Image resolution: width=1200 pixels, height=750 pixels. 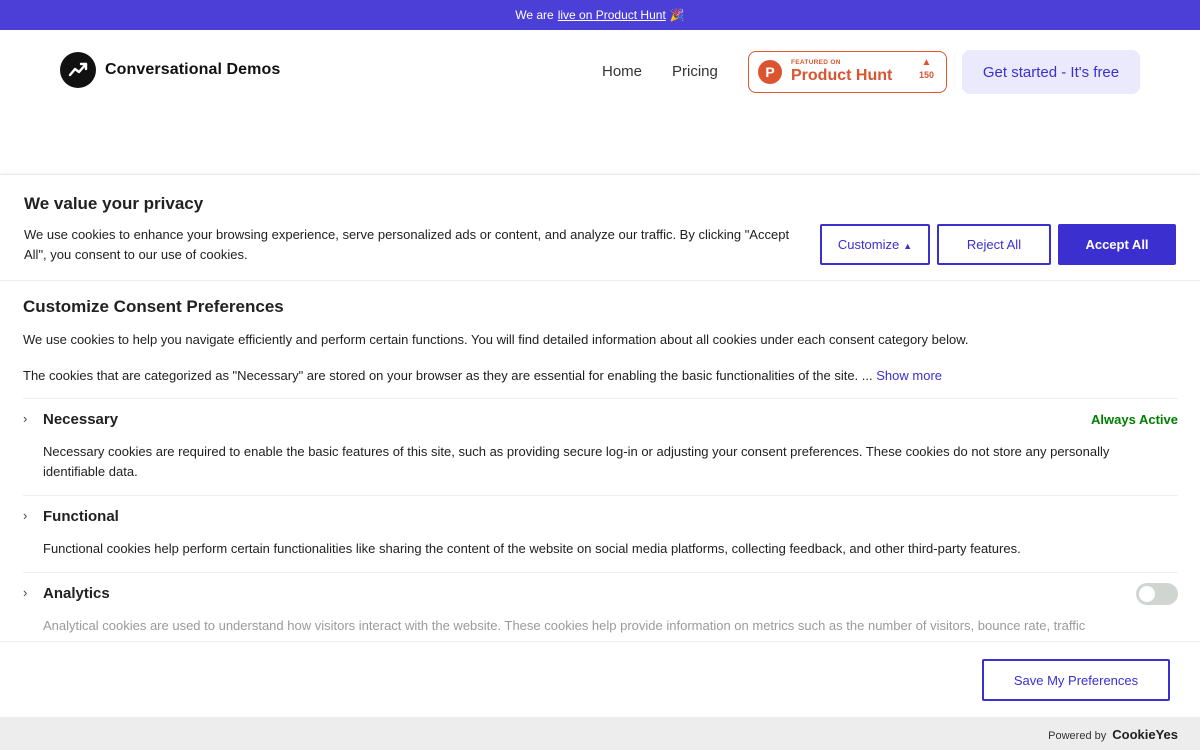 I want to click on accept-all-button: Accept All, so click(x=1117, y=244).